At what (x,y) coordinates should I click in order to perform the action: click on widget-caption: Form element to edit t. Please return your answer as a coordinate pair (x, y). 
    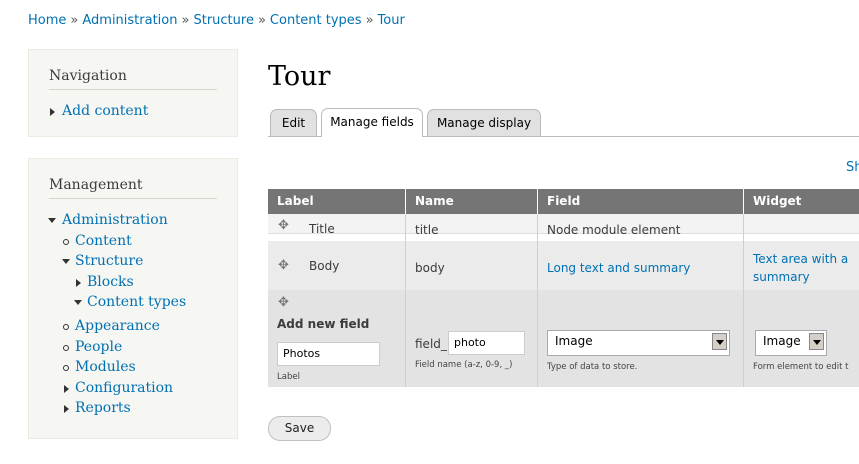
    Looking at the image, I should click on (801, 367).